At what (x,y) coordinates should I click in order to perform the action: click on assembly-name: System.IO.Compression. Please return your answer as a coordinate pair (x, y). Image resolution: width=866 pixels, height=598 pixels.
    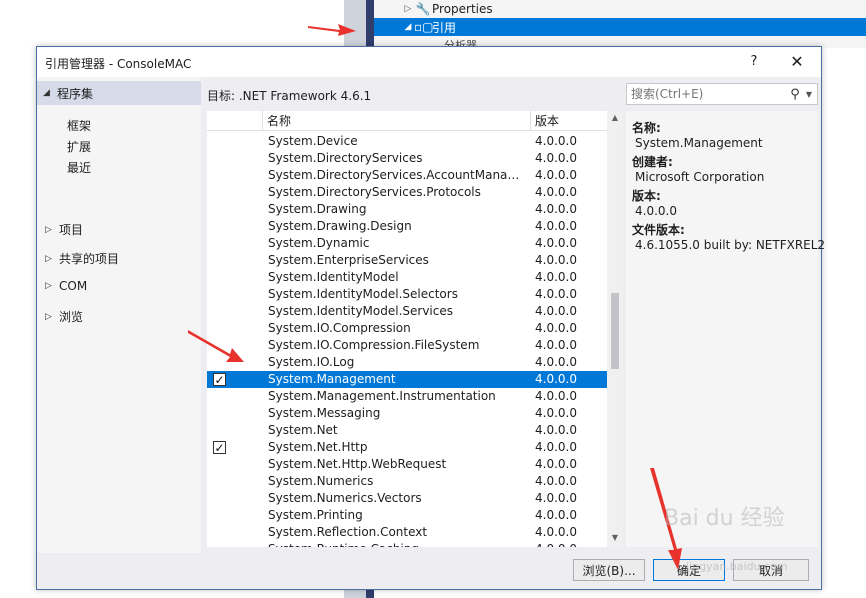
    Looking at the image, I should click on (339, 328).